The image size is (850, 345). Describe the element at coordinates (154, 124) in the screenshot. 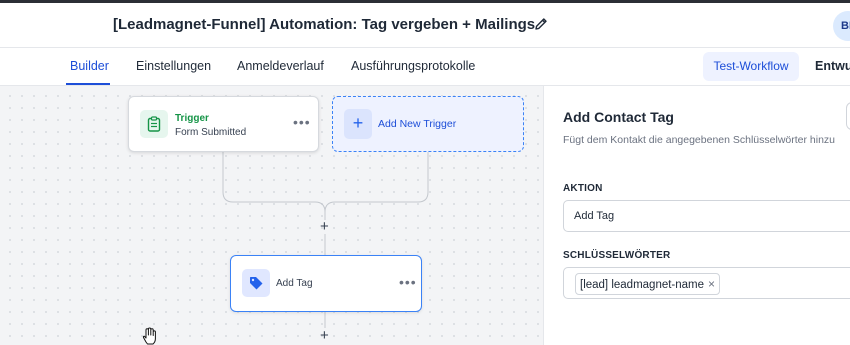

I see `clipboard-icon` at that location.